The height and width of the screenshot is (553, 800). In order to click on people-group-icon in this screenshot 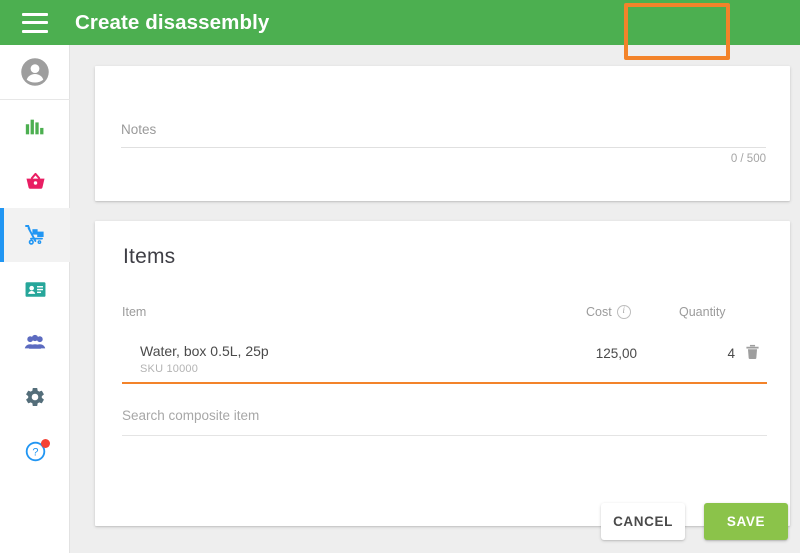, I will do `click(35, 341)`.